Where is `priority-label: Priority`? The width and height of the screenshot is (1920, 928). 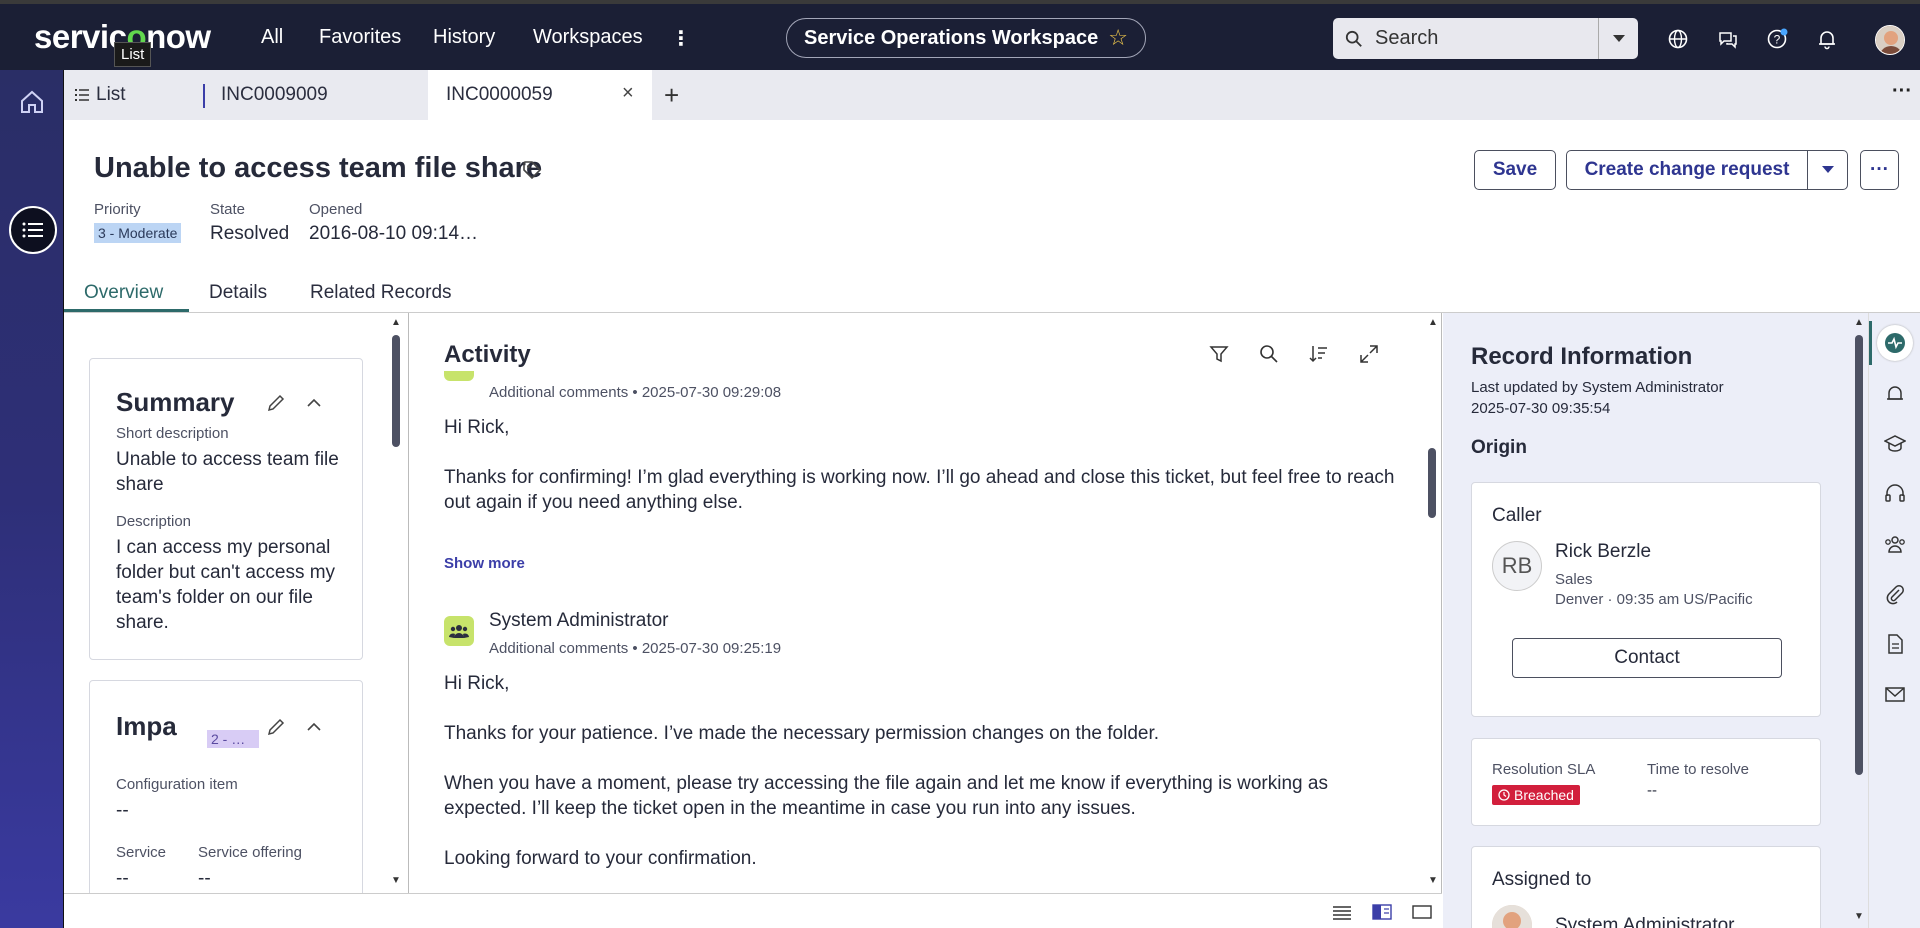
priority-label: Priority is located at coordinates (117, 209).